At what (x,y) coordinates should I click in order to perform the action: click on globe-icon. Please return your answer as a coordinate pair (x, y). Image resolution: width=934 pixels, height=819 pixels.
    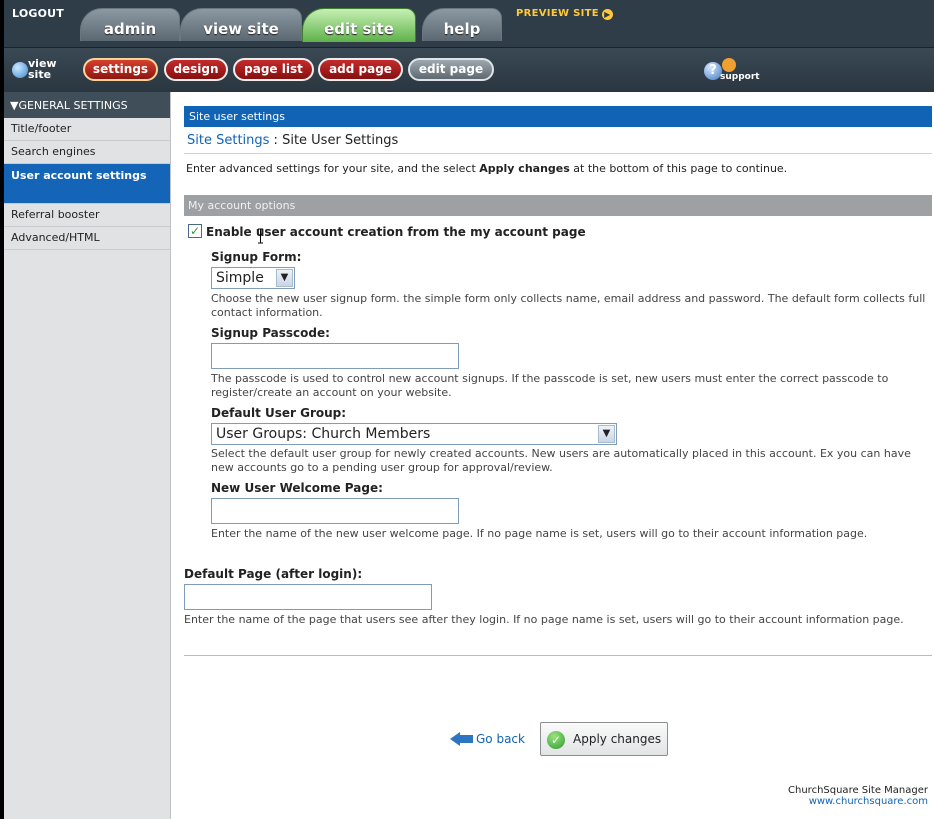
    Looking at the image, I should click on (20, 70).